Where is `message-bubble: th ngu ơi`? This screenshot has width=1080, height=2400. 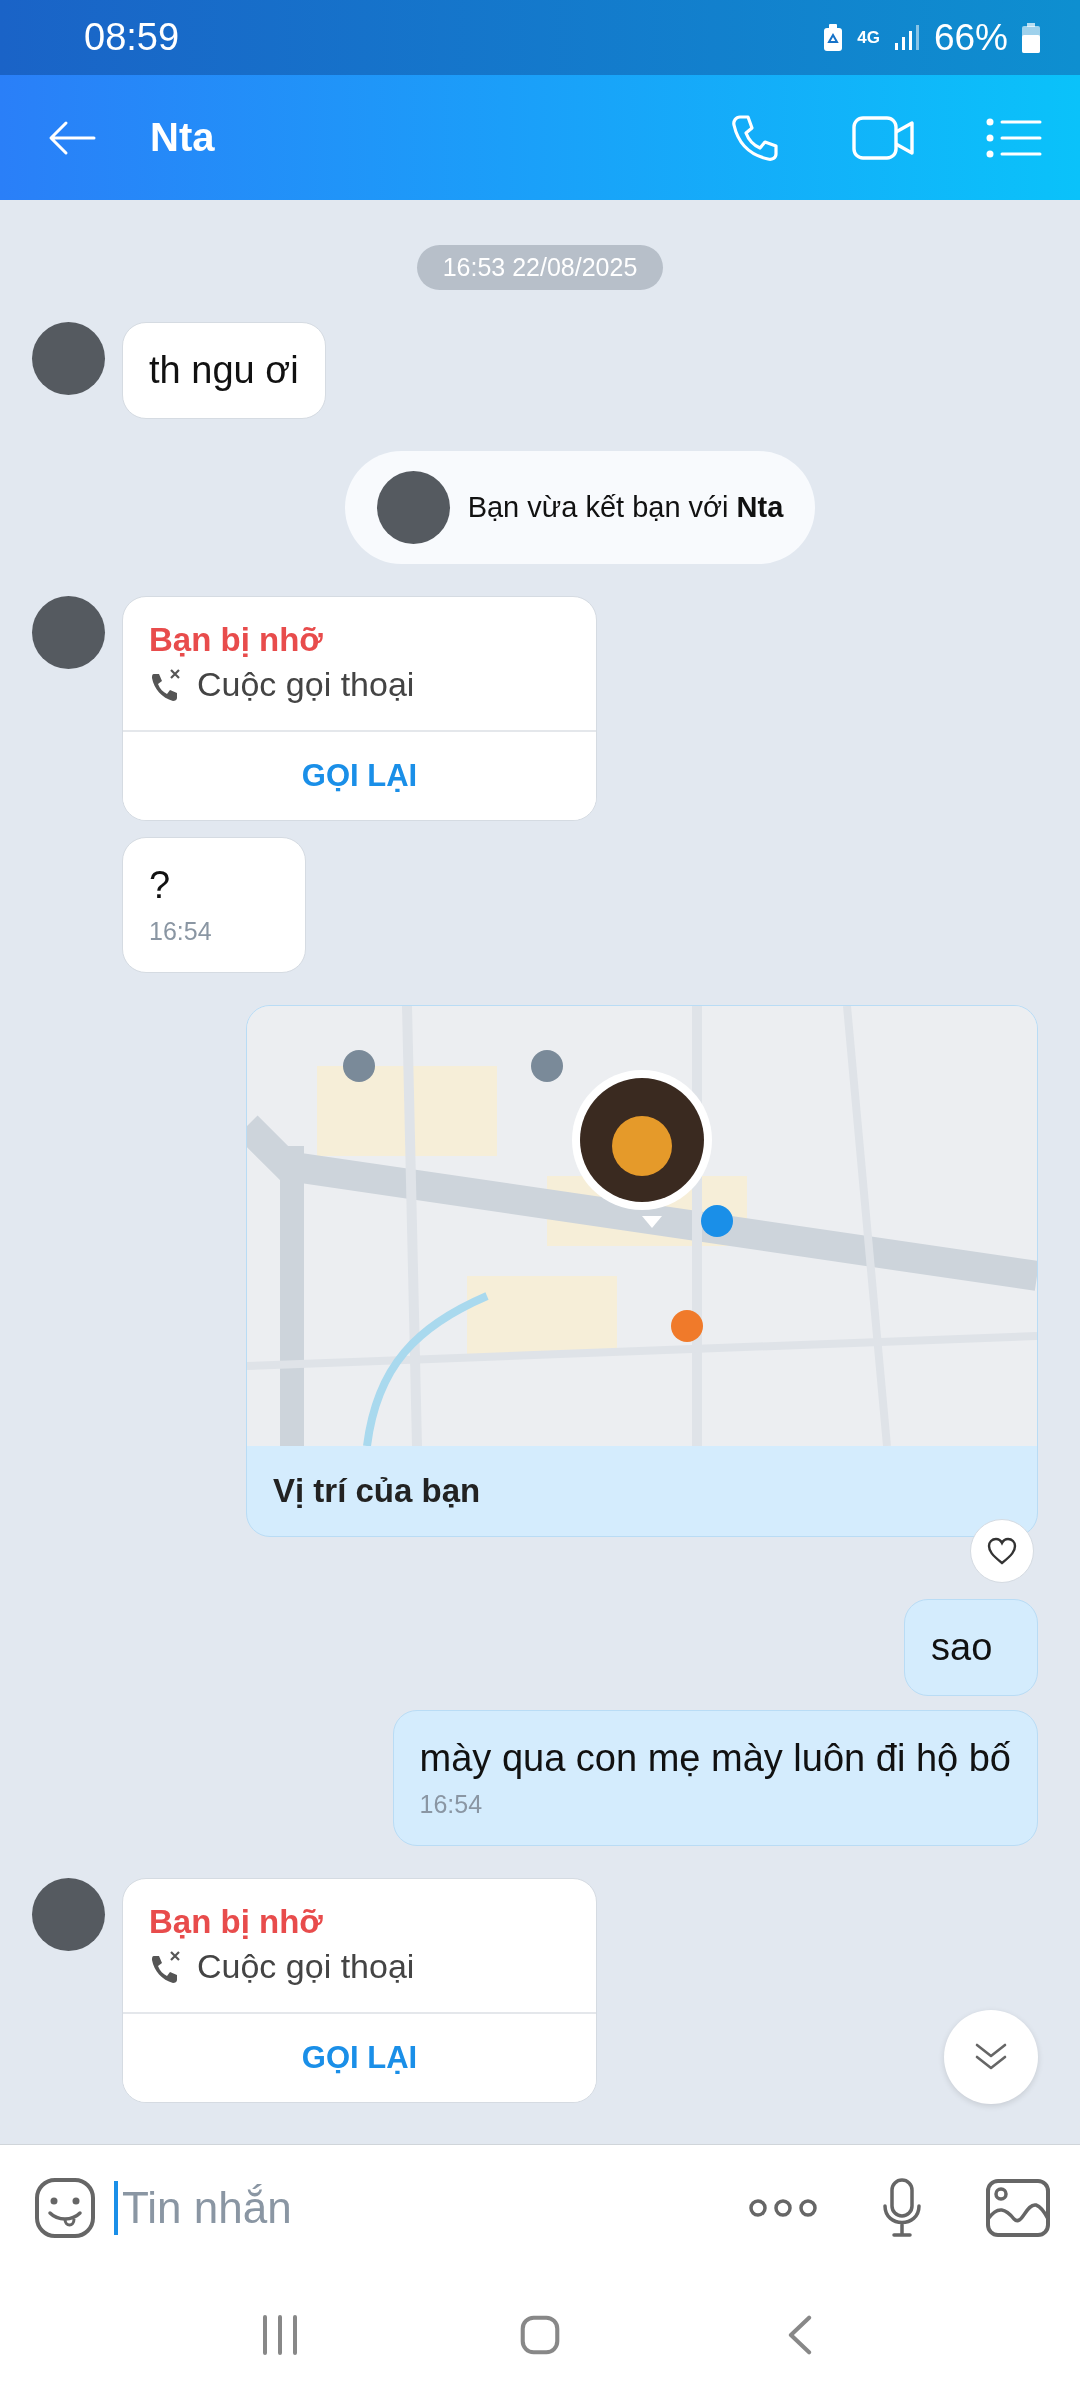 message-bubble: th ngu ơi is located at coordinates (224, 370).